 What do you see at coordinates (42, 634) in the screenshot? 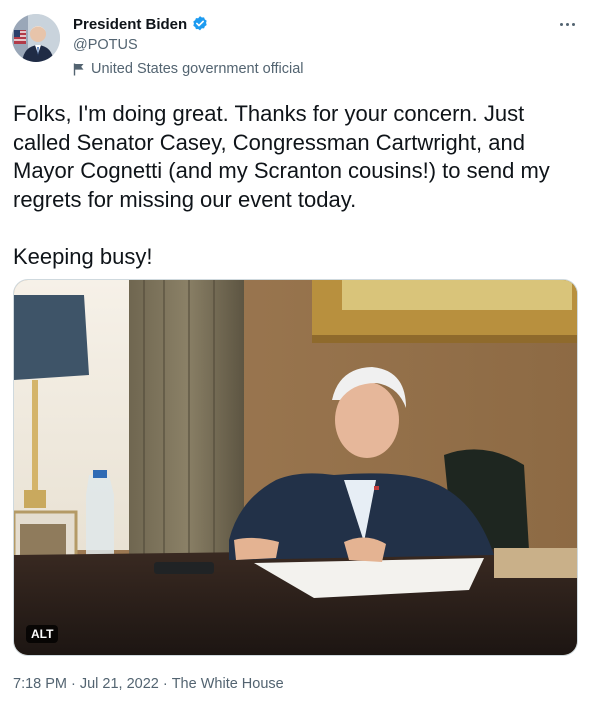
I see `alt-text-badge: ALT` at bounding box center [42, 634].